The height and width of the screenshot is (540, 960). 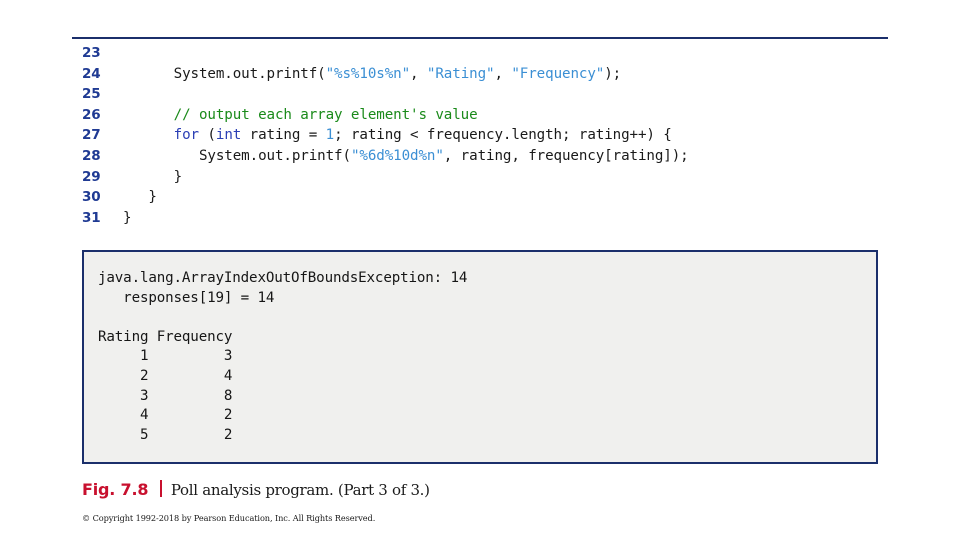 What do you see at coordinates (492, 117) in the screenshot?
I see `code-line: 26 // output each array element's value` at bounding box center [492, 117].